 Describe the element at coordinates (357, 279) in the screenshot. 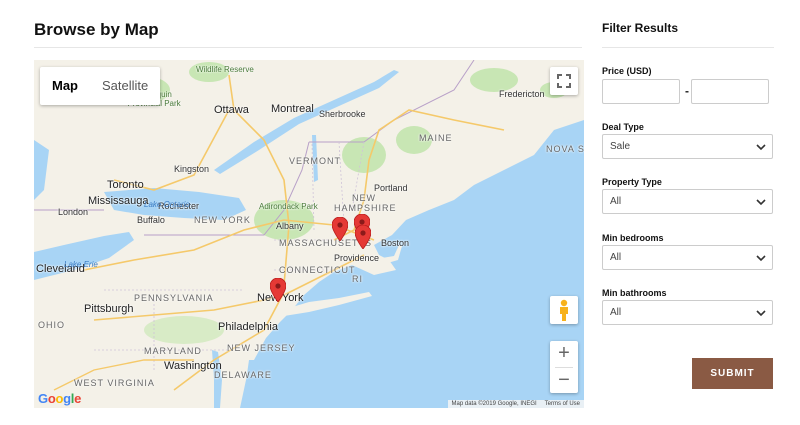

I see `state-label: RI` at that location.